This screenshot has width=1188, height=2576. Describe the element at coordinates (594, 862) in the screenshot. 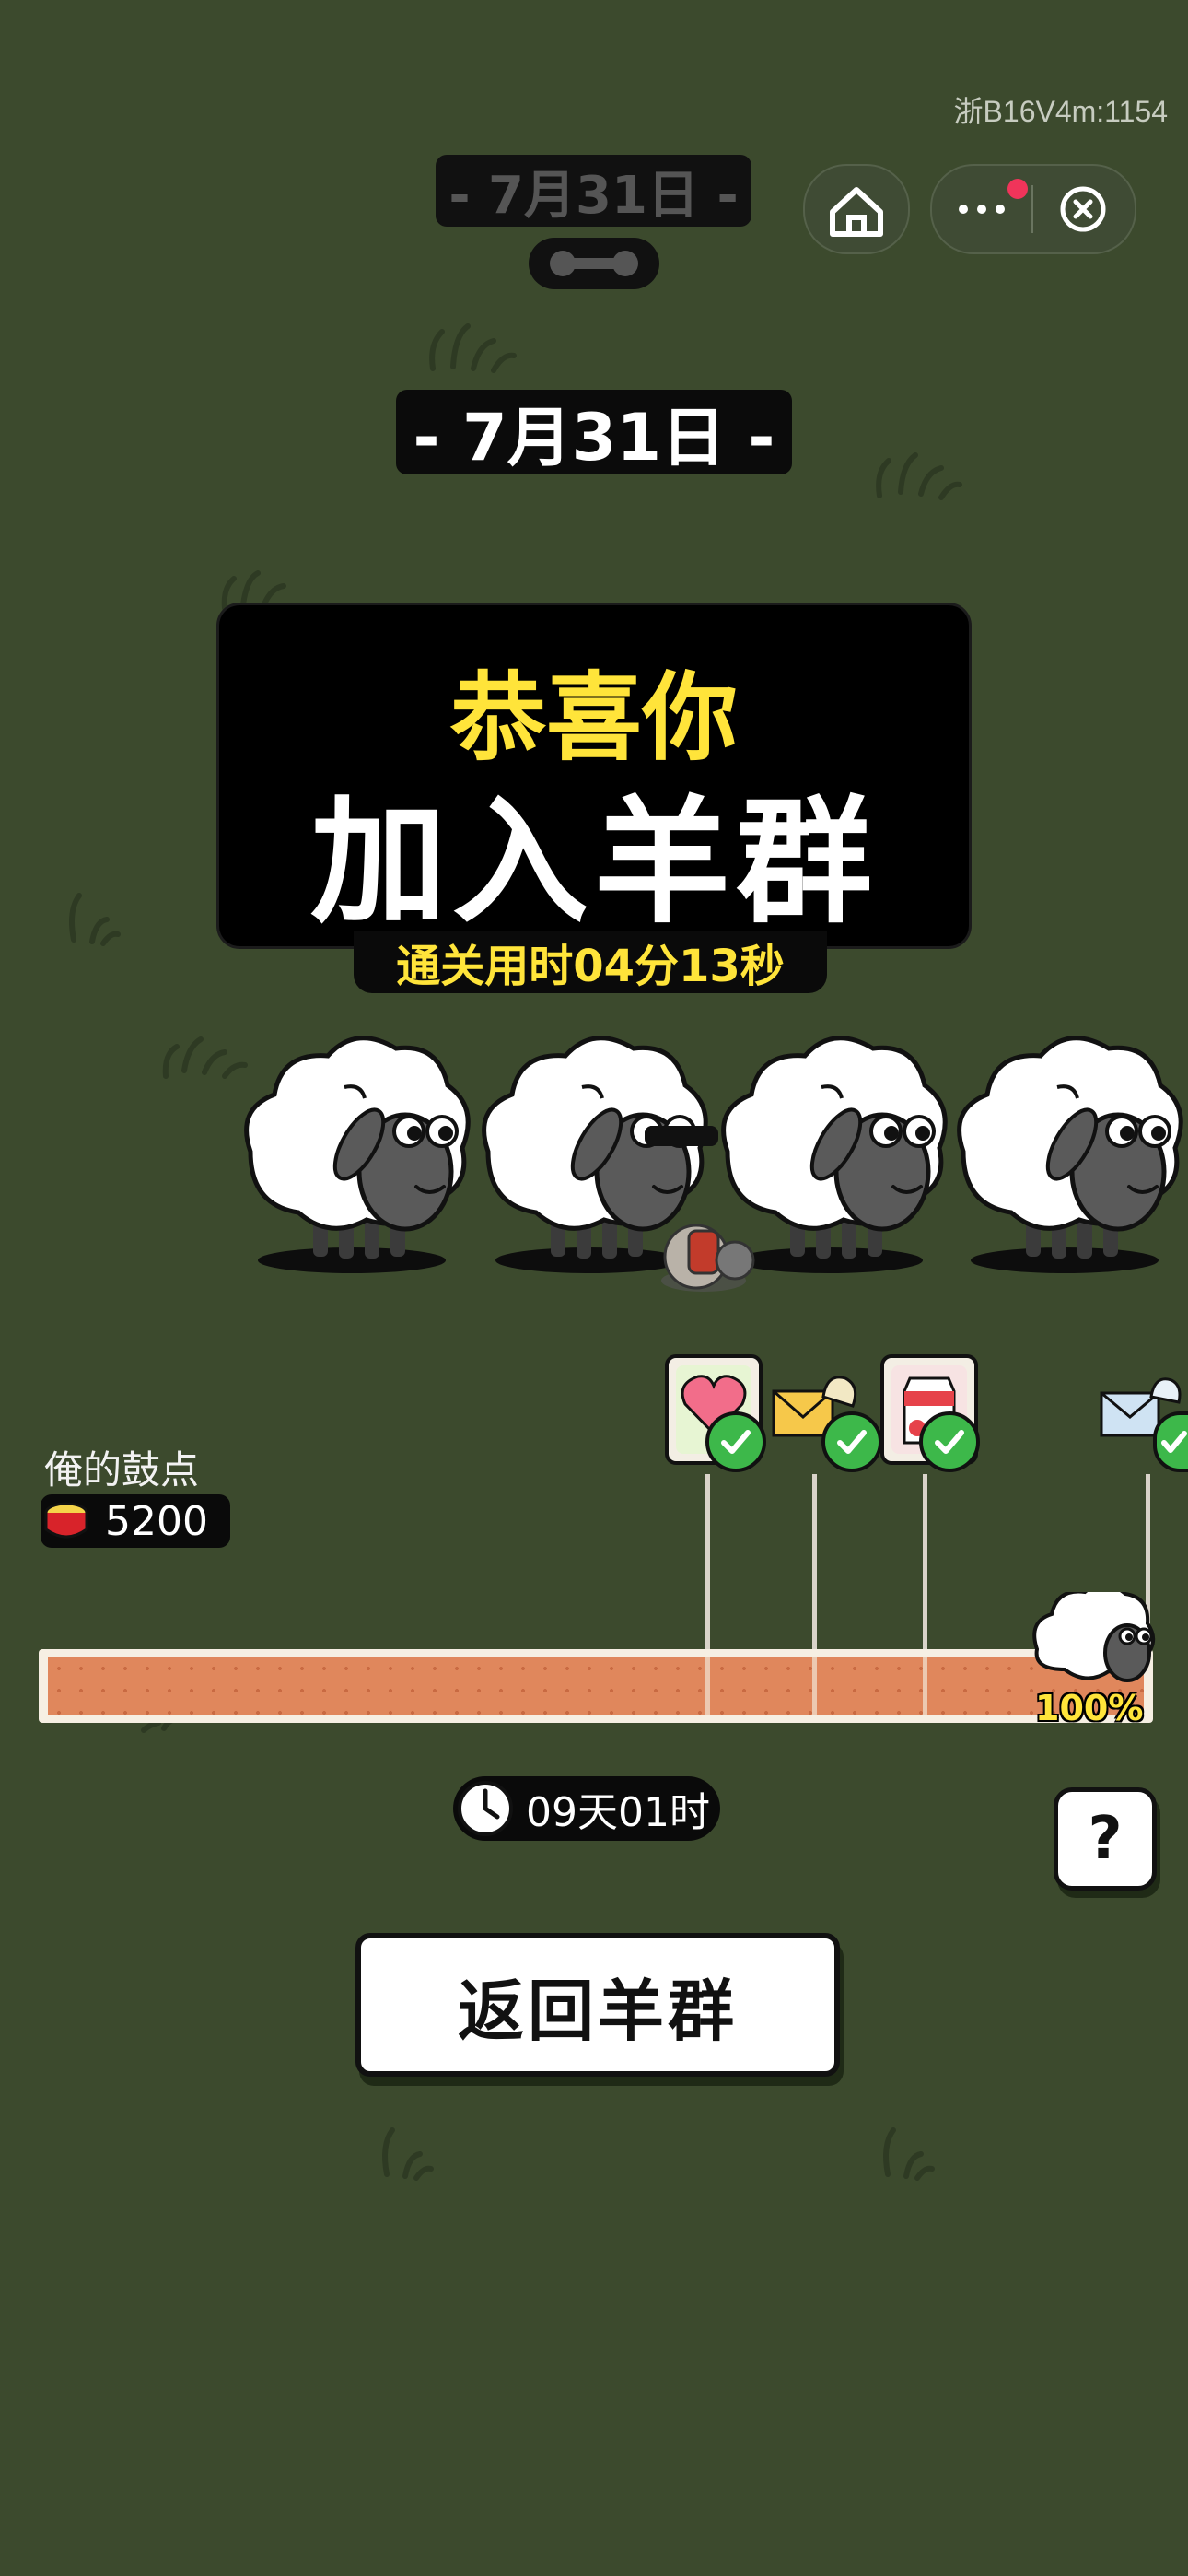

I see `join-flock-title: 加入羊群` at that location.